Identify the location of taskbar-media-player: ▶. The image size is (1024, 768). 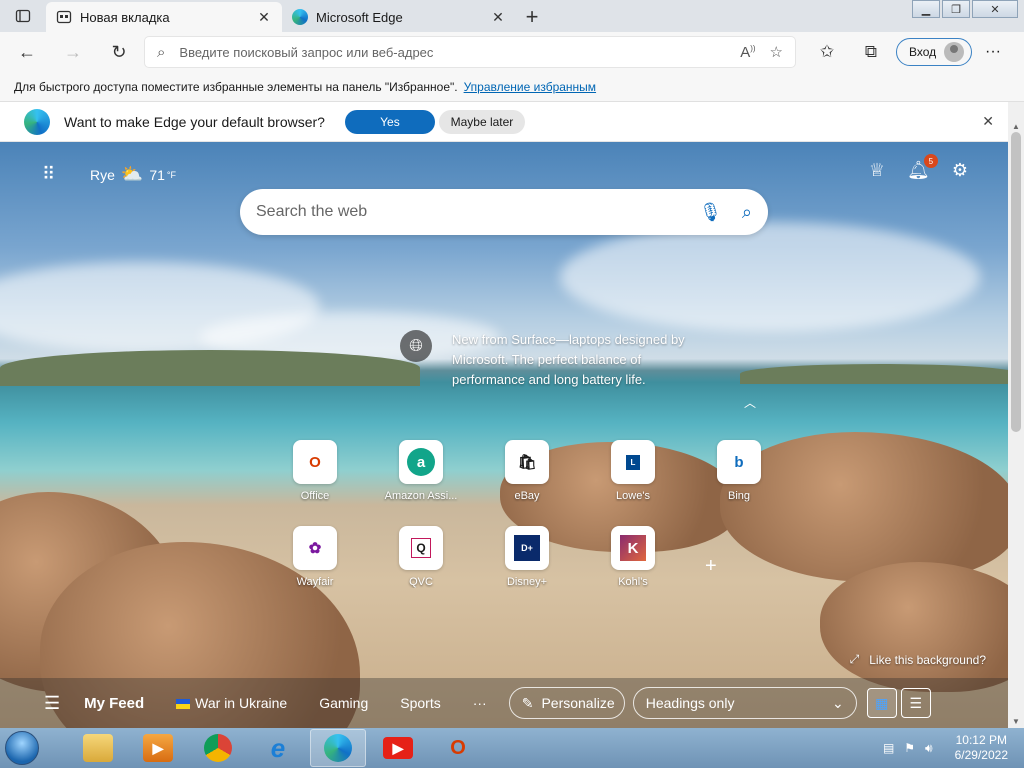
(158, 748).